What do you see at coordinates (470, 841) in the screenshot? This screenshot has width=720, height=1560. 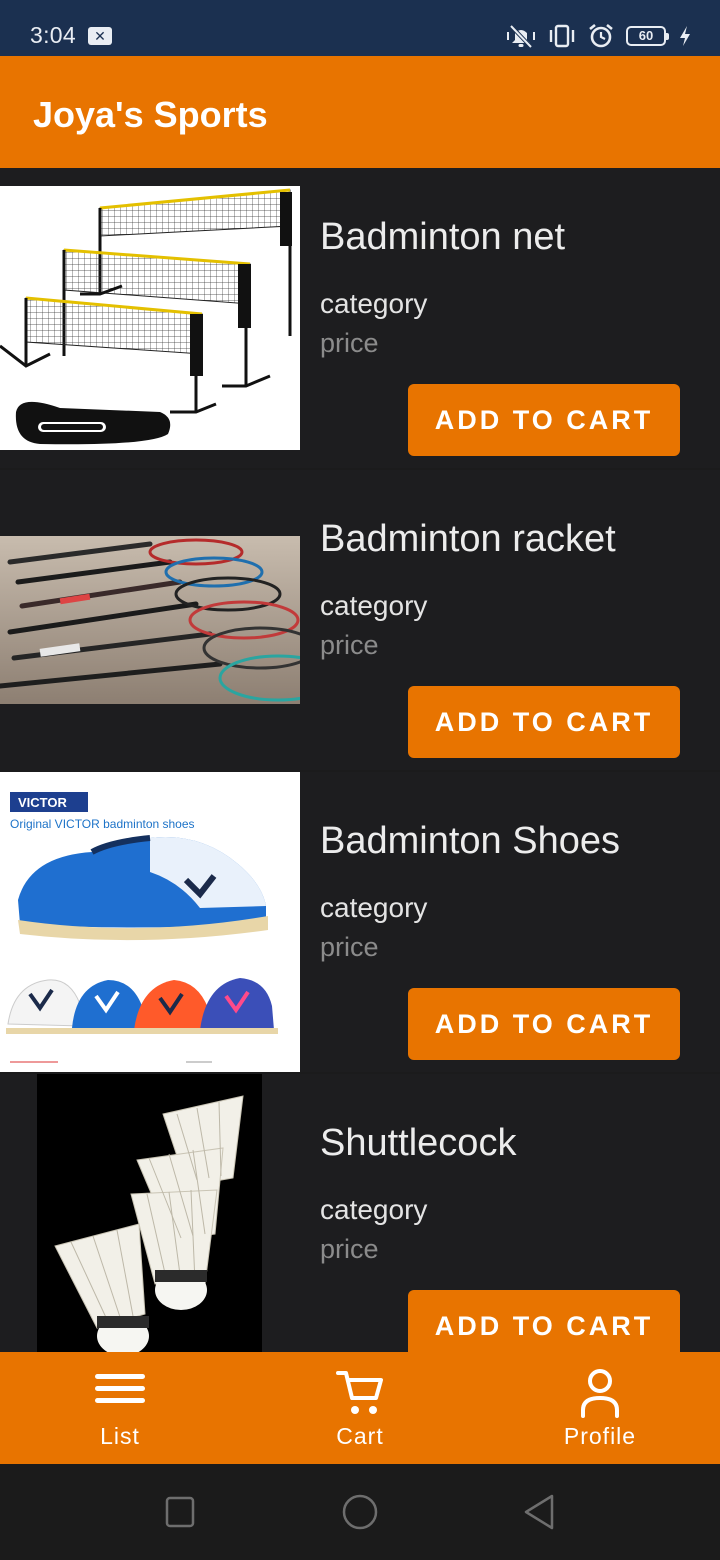 I see `product-name: Badminton Shoes` at bounding box center [470, 841].